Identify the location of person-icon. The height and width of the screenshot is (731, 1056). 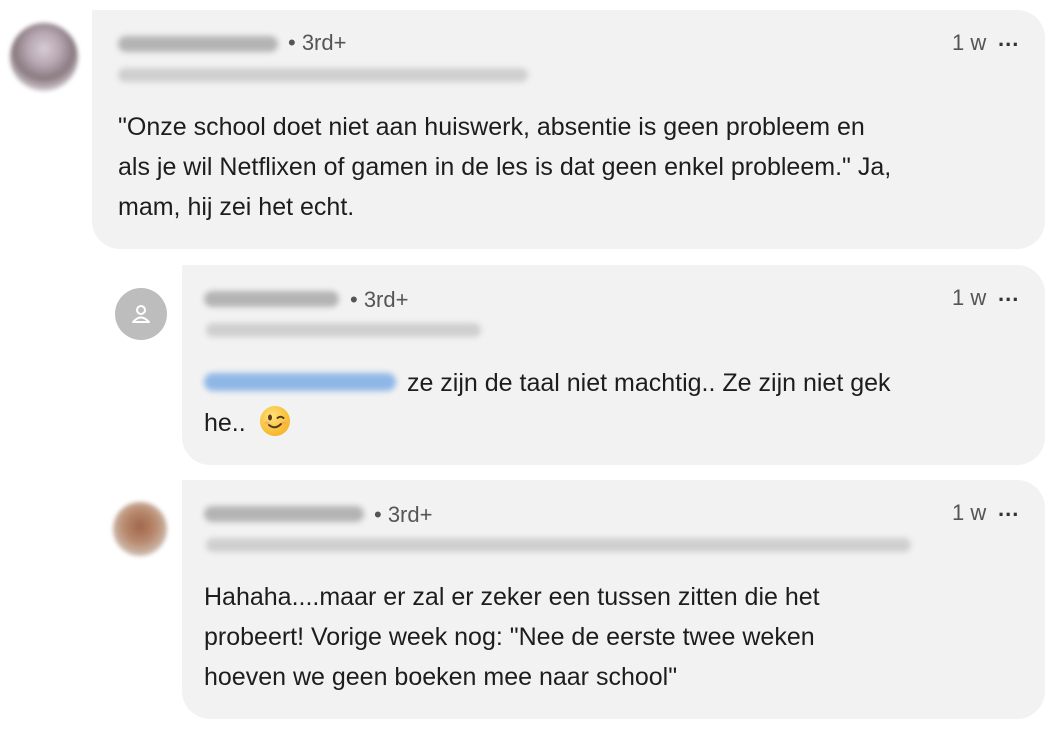
(141, 314).